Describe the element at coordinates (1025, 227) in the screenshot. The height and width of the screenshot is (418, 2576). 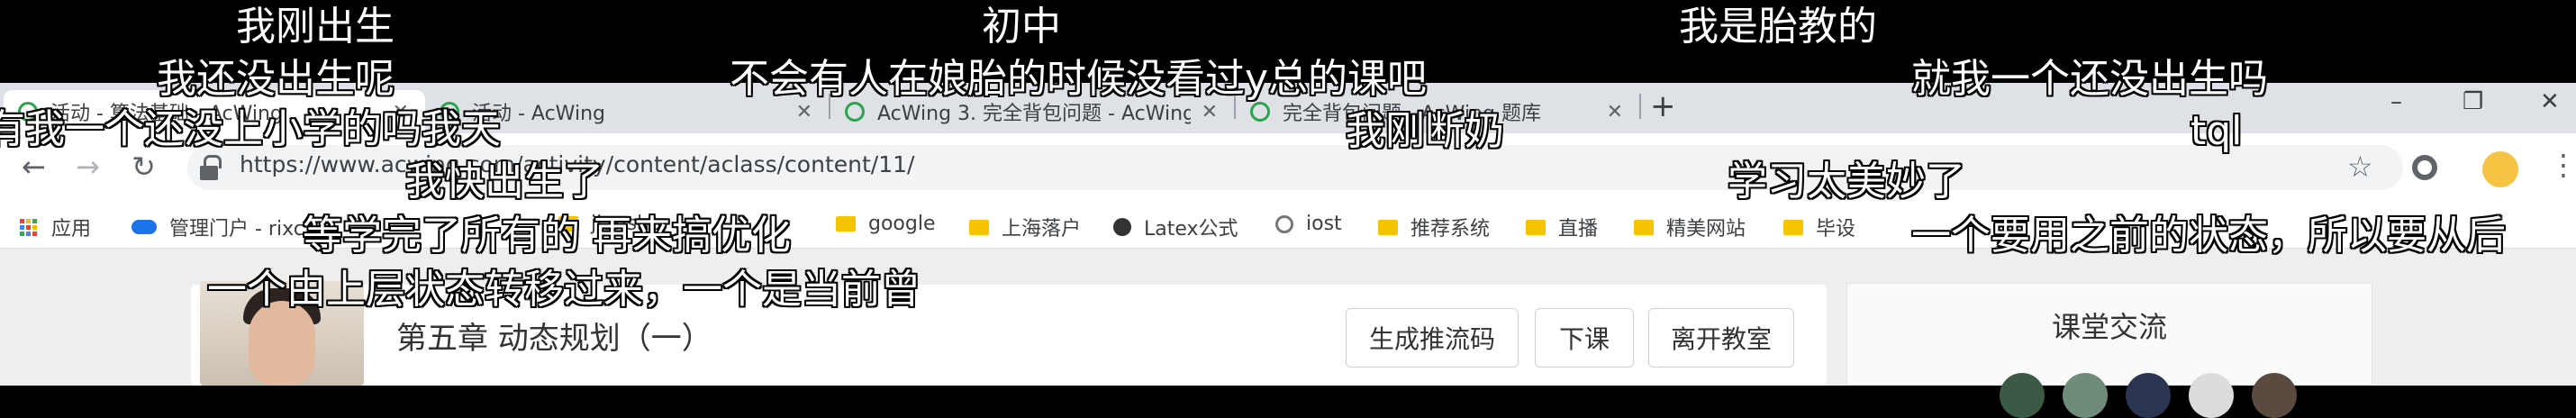
I see `bookmark-shanghai: 上海落户` at that location.